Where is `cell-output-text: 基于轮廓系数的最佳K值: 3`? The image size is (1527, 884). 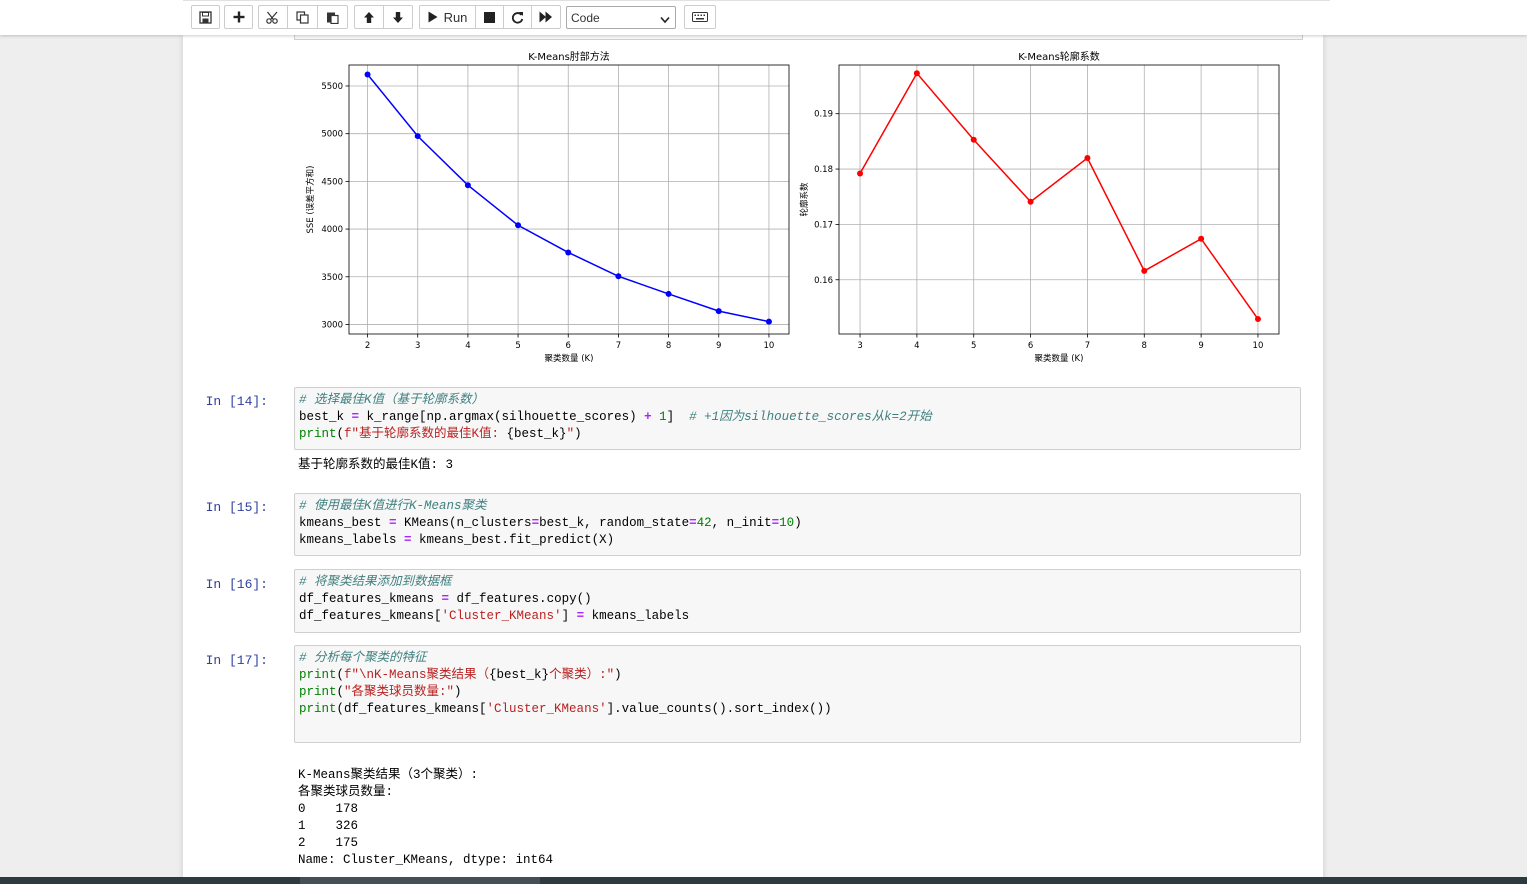 cell-output-text: 基于轮廓系数的最佳K值: 3 is located at coordinates (376, 465).